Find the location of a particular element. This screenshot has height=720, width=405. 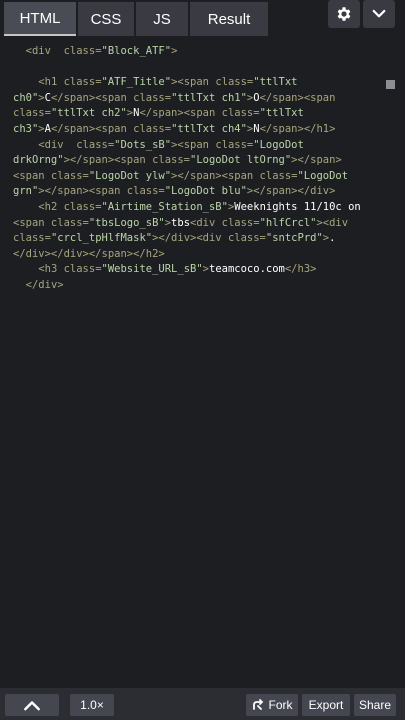

share-button: Share is located at coordinates (375, 705).